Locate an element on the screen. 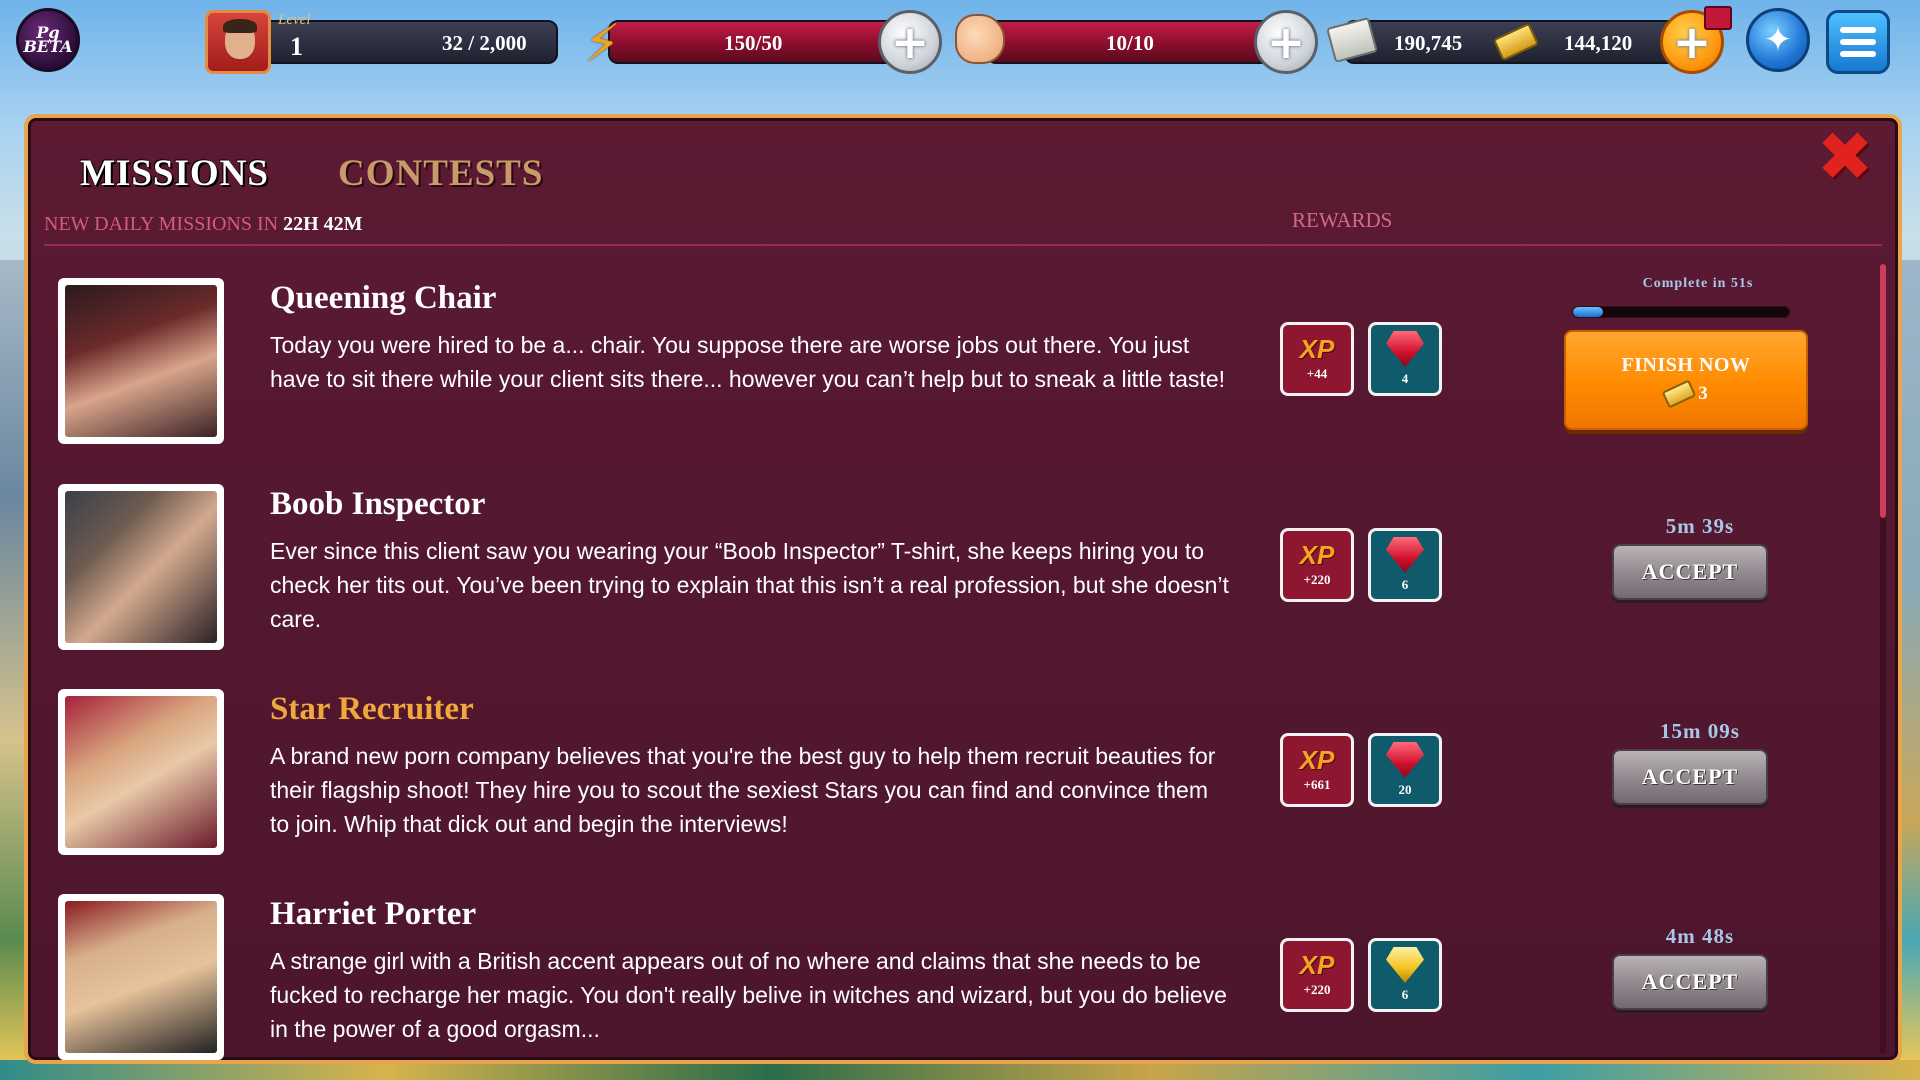 The image size is (1920, 1080). magic-wand-button: ✦ is located at coordinates (1778, 40).